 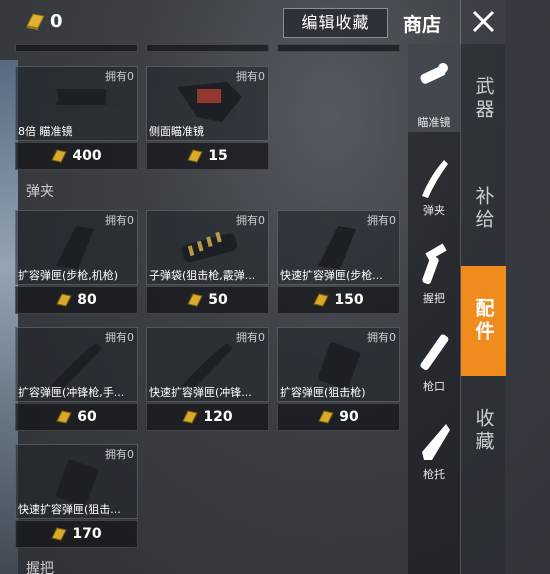 What do you see at coordinates (434, 122) in the screenshot?
I see `subnav-label: 瞄准镜` at bounding box center [434, 122].